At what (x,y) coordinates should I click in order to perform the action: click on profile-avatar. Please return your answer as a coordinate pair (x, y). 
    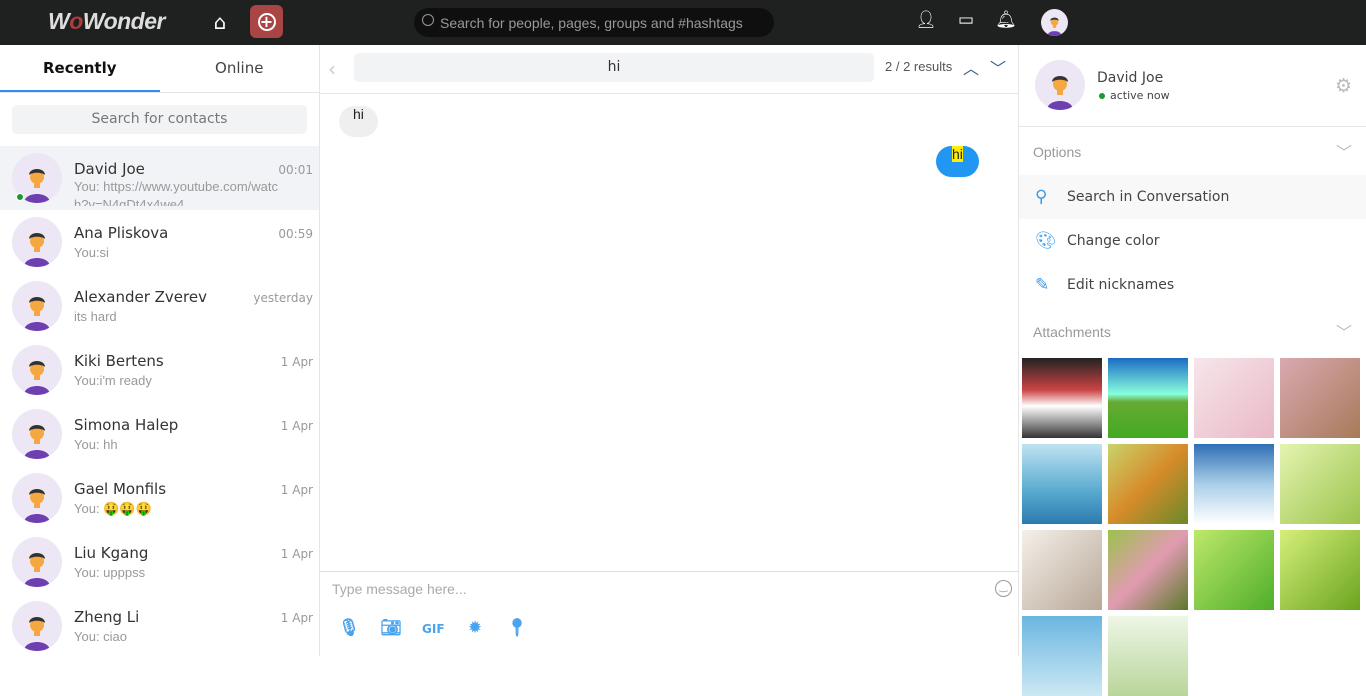
    Looking at the image, I should click on (1060, 85).